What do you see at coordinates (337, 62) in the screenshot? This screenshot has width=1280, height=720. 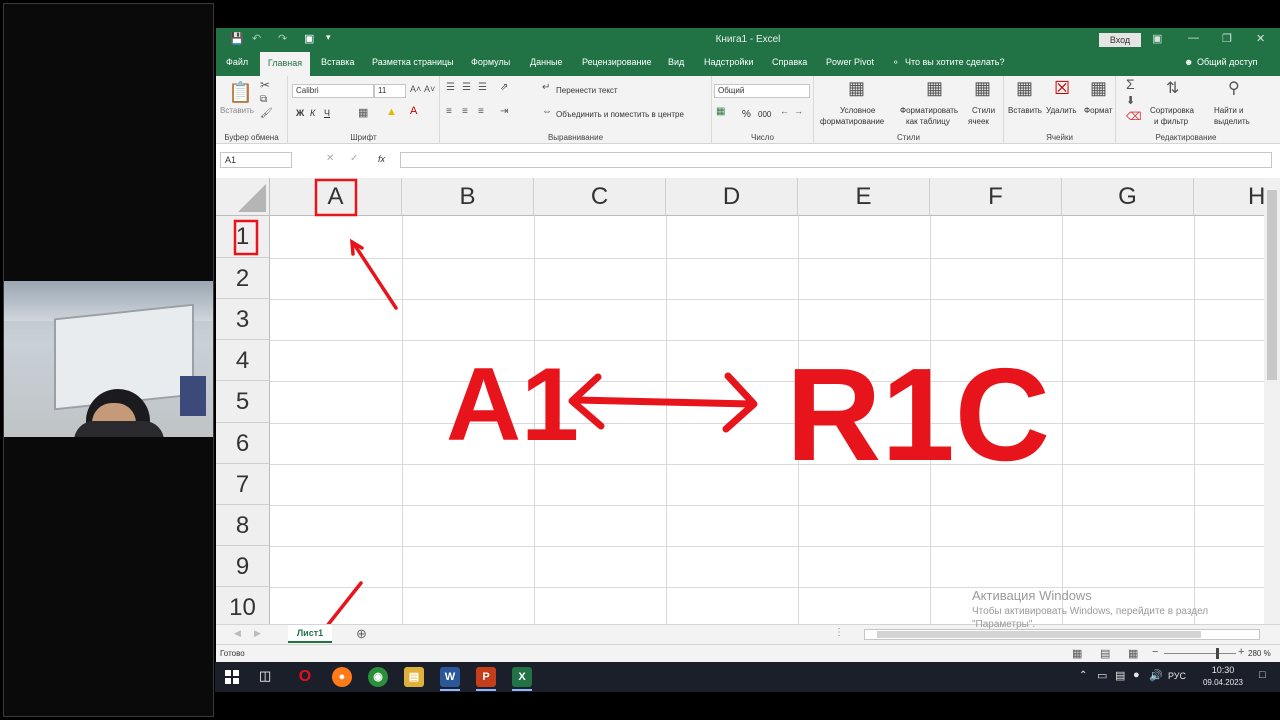 I see `tab-insert: Вставка` at bounding box center [337, 62].